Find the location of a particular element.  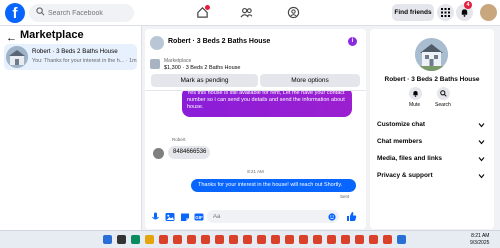

privacy-support-row: Privacy & support is located at coordinates (405, 175).